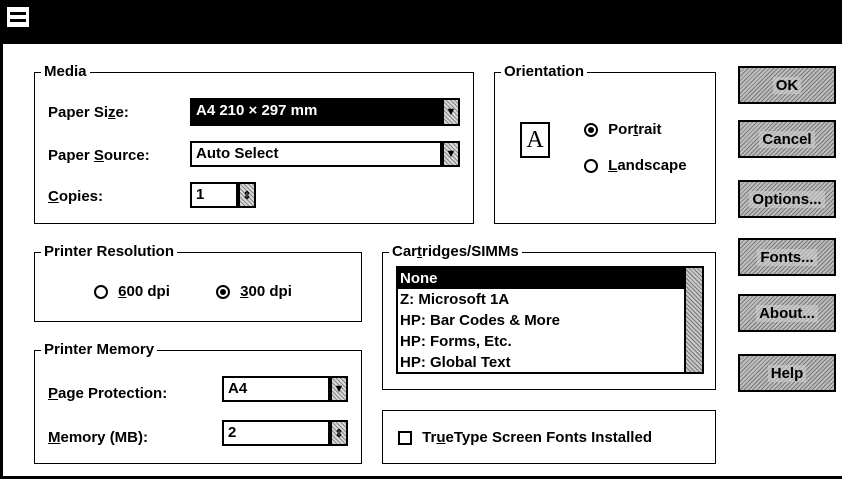 This screenshot has height=479, width=842. What do you see at coordinates (214, 195) in the screenshot?
I see `copies-input: 1` at bounding box center [214, 195].